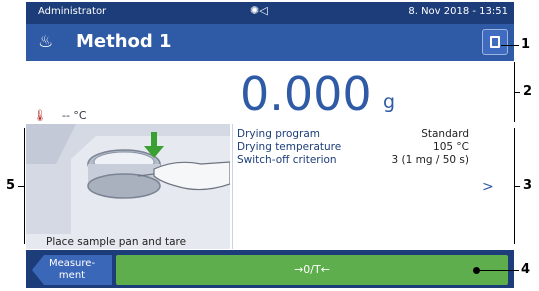  Describe the element at coordinates (255, 10) in the screenshot. I see `brightness-icon: ✺` at that location.